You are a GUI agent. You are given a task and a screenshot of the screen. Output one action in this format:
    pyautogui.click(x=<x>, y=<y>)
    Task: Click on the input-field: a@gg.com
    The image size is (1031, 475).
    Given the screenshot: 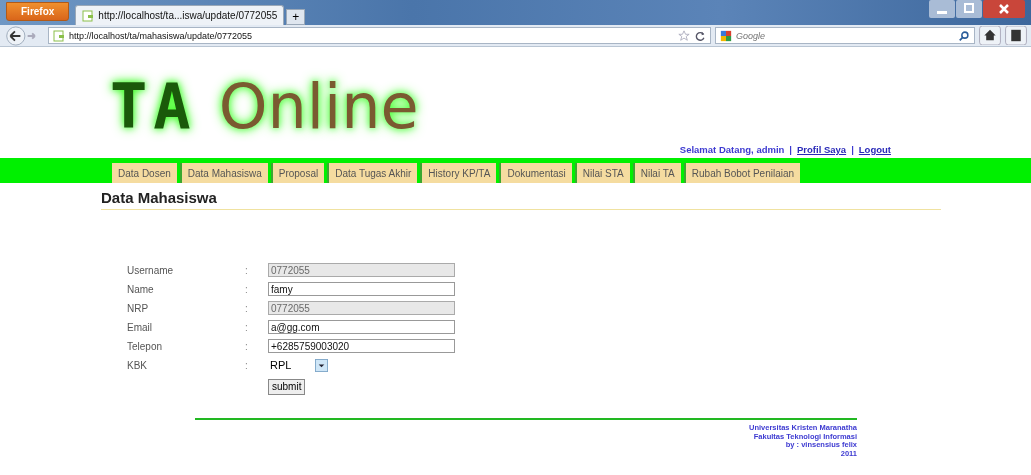 What is the action you would take?
    pyautogui.click(x=361, y=327)
    